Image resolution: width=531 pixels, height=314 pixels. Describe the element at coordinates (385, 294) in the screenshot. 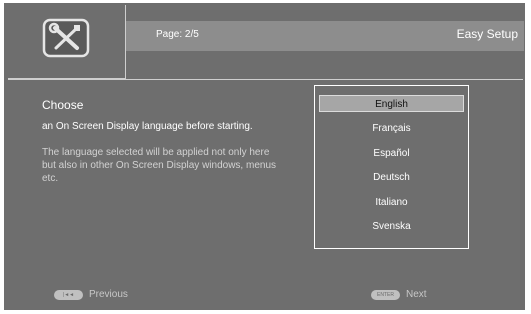

I see `enter-key-icon: ENTER` at that location.